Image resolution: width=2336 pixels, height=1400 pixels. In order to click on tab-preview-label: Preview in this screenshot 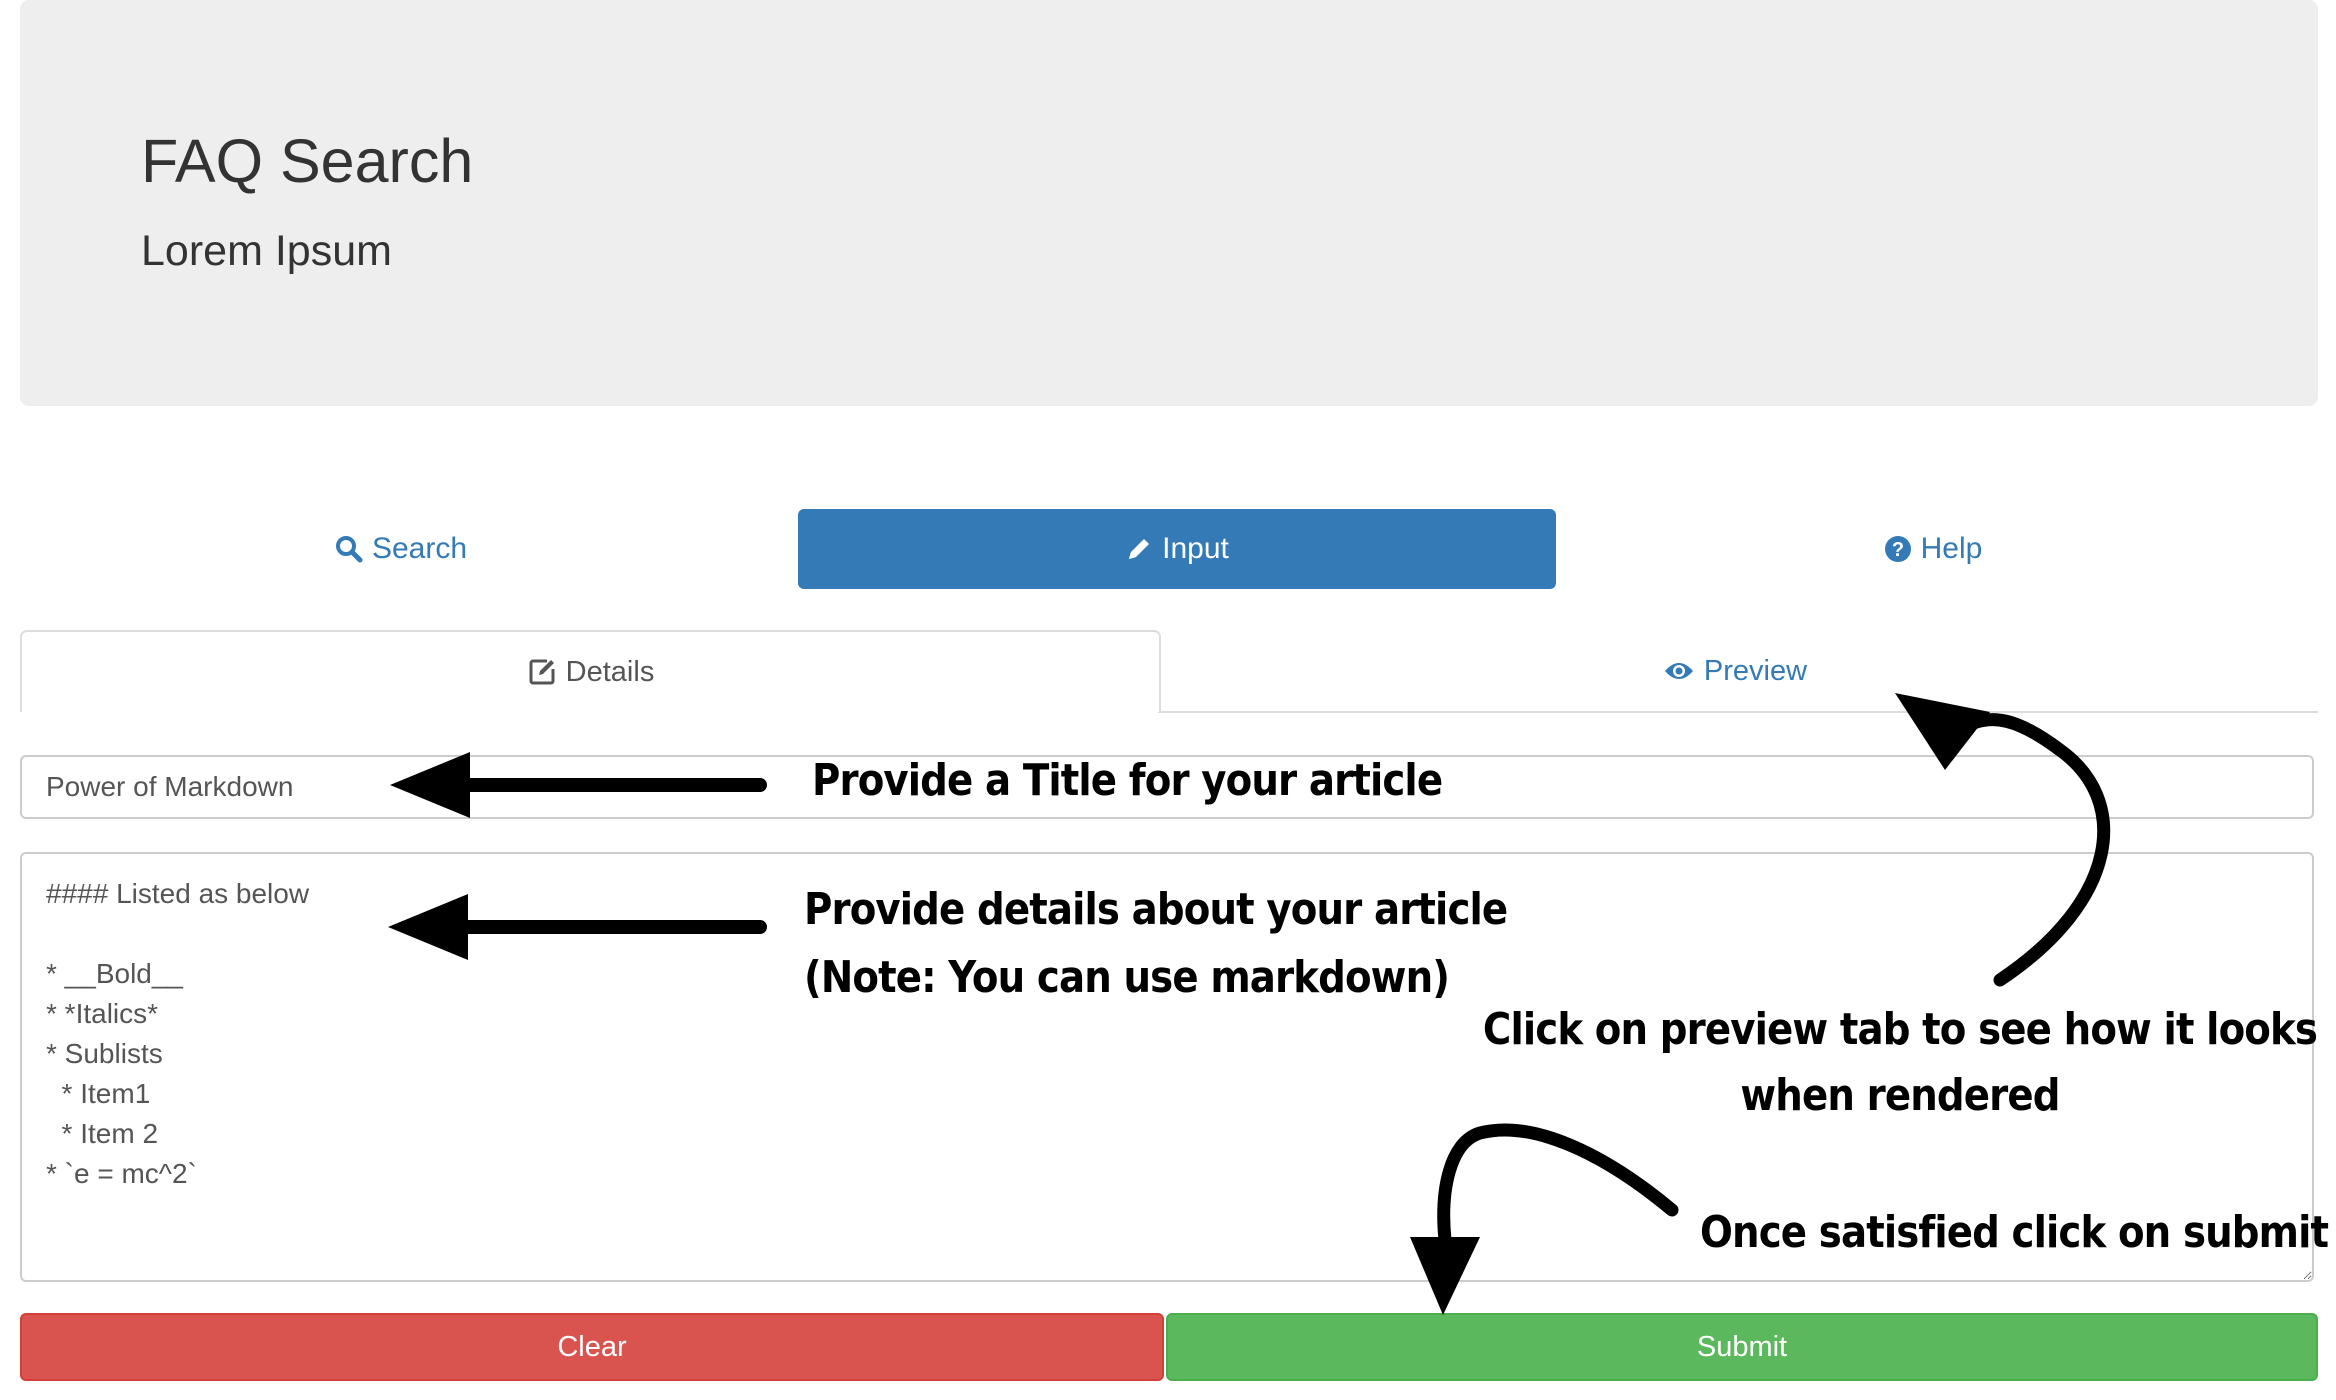, I will do `click(1755, 670)`.